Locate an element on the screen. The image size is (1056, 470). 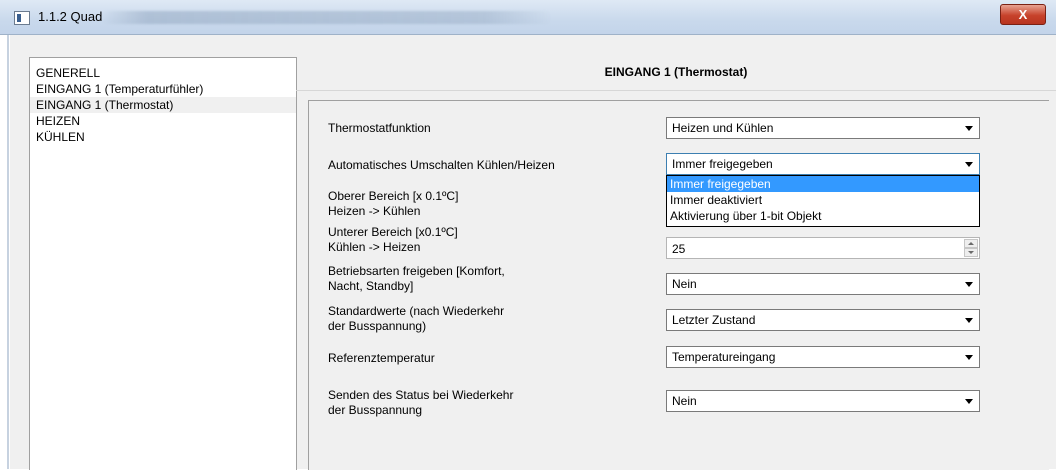
dropdown-option-immer-freigegeben: Immer freigegeben is located at coordinates (823, 184).